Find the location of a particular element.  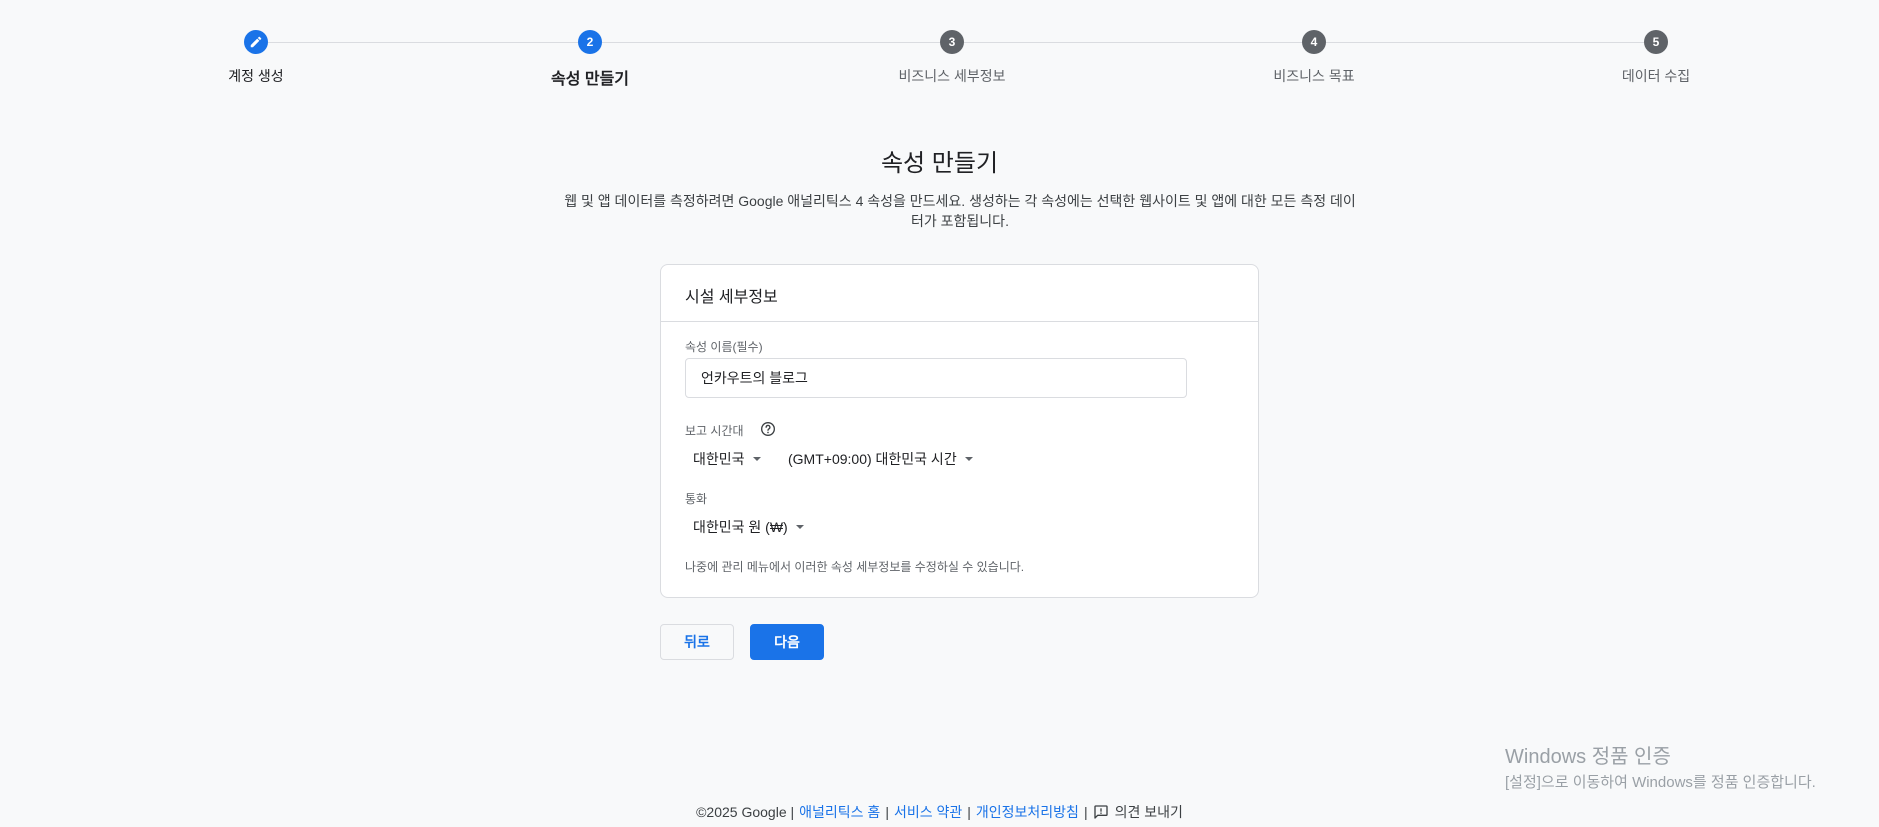

feedback-label: 의견 보내기 is located at coordinates (1148, 812).